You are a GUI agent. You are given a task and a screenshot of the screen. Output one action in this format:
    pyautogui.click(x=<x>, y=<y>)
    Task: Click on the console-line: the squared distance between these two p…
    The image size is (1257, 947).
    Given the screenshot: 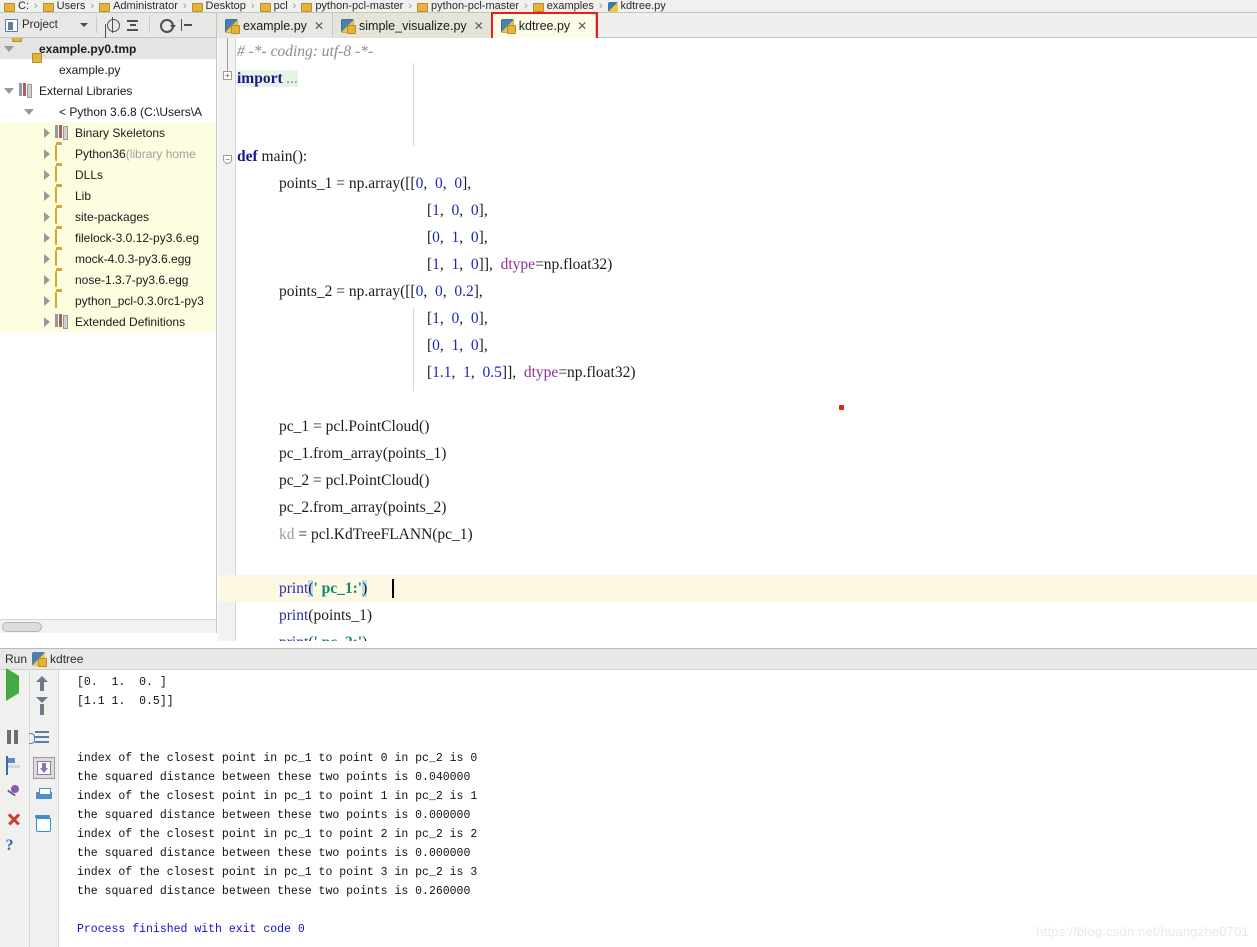 What is the action you would take?
    pyautogui.click(x=274, y=891)
    